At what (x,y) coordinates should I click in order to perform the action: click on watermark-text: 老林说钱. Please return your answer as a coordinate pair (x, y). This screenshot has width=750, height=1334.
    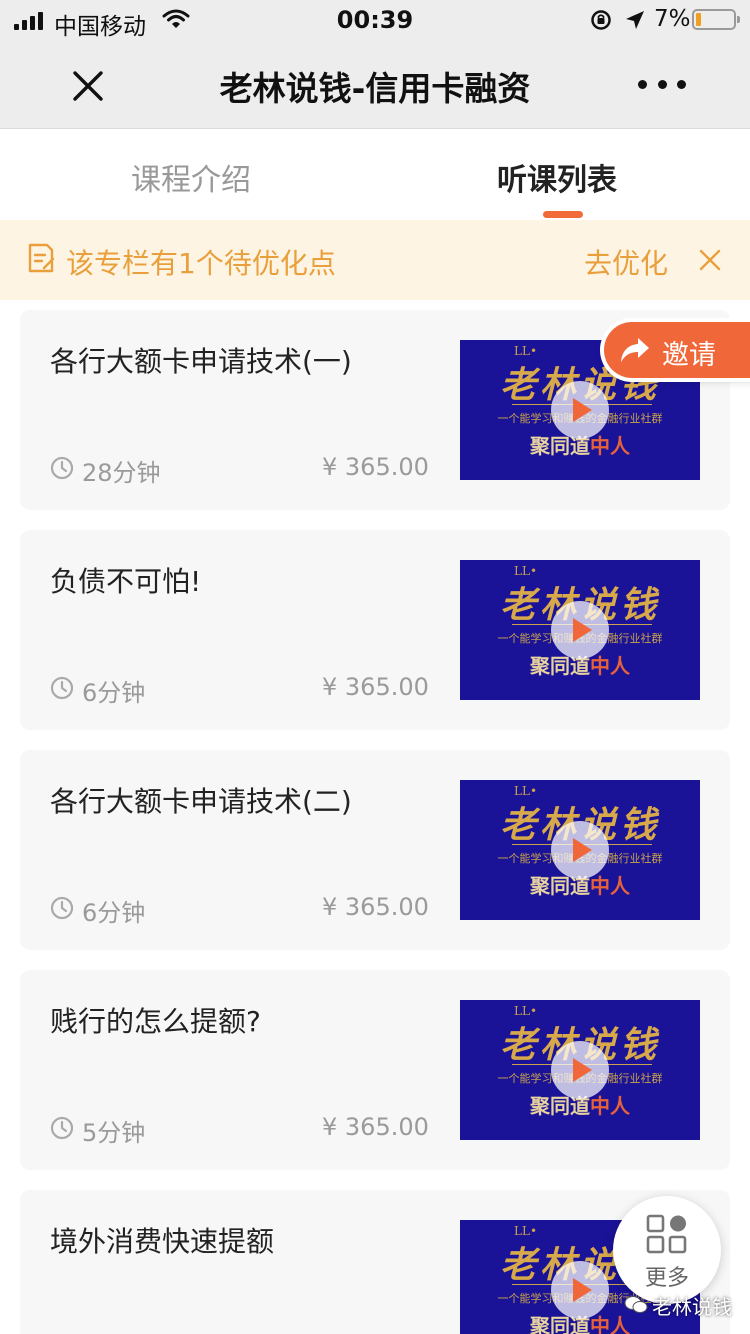
    Looking at the image, I should click on (692, 1306).